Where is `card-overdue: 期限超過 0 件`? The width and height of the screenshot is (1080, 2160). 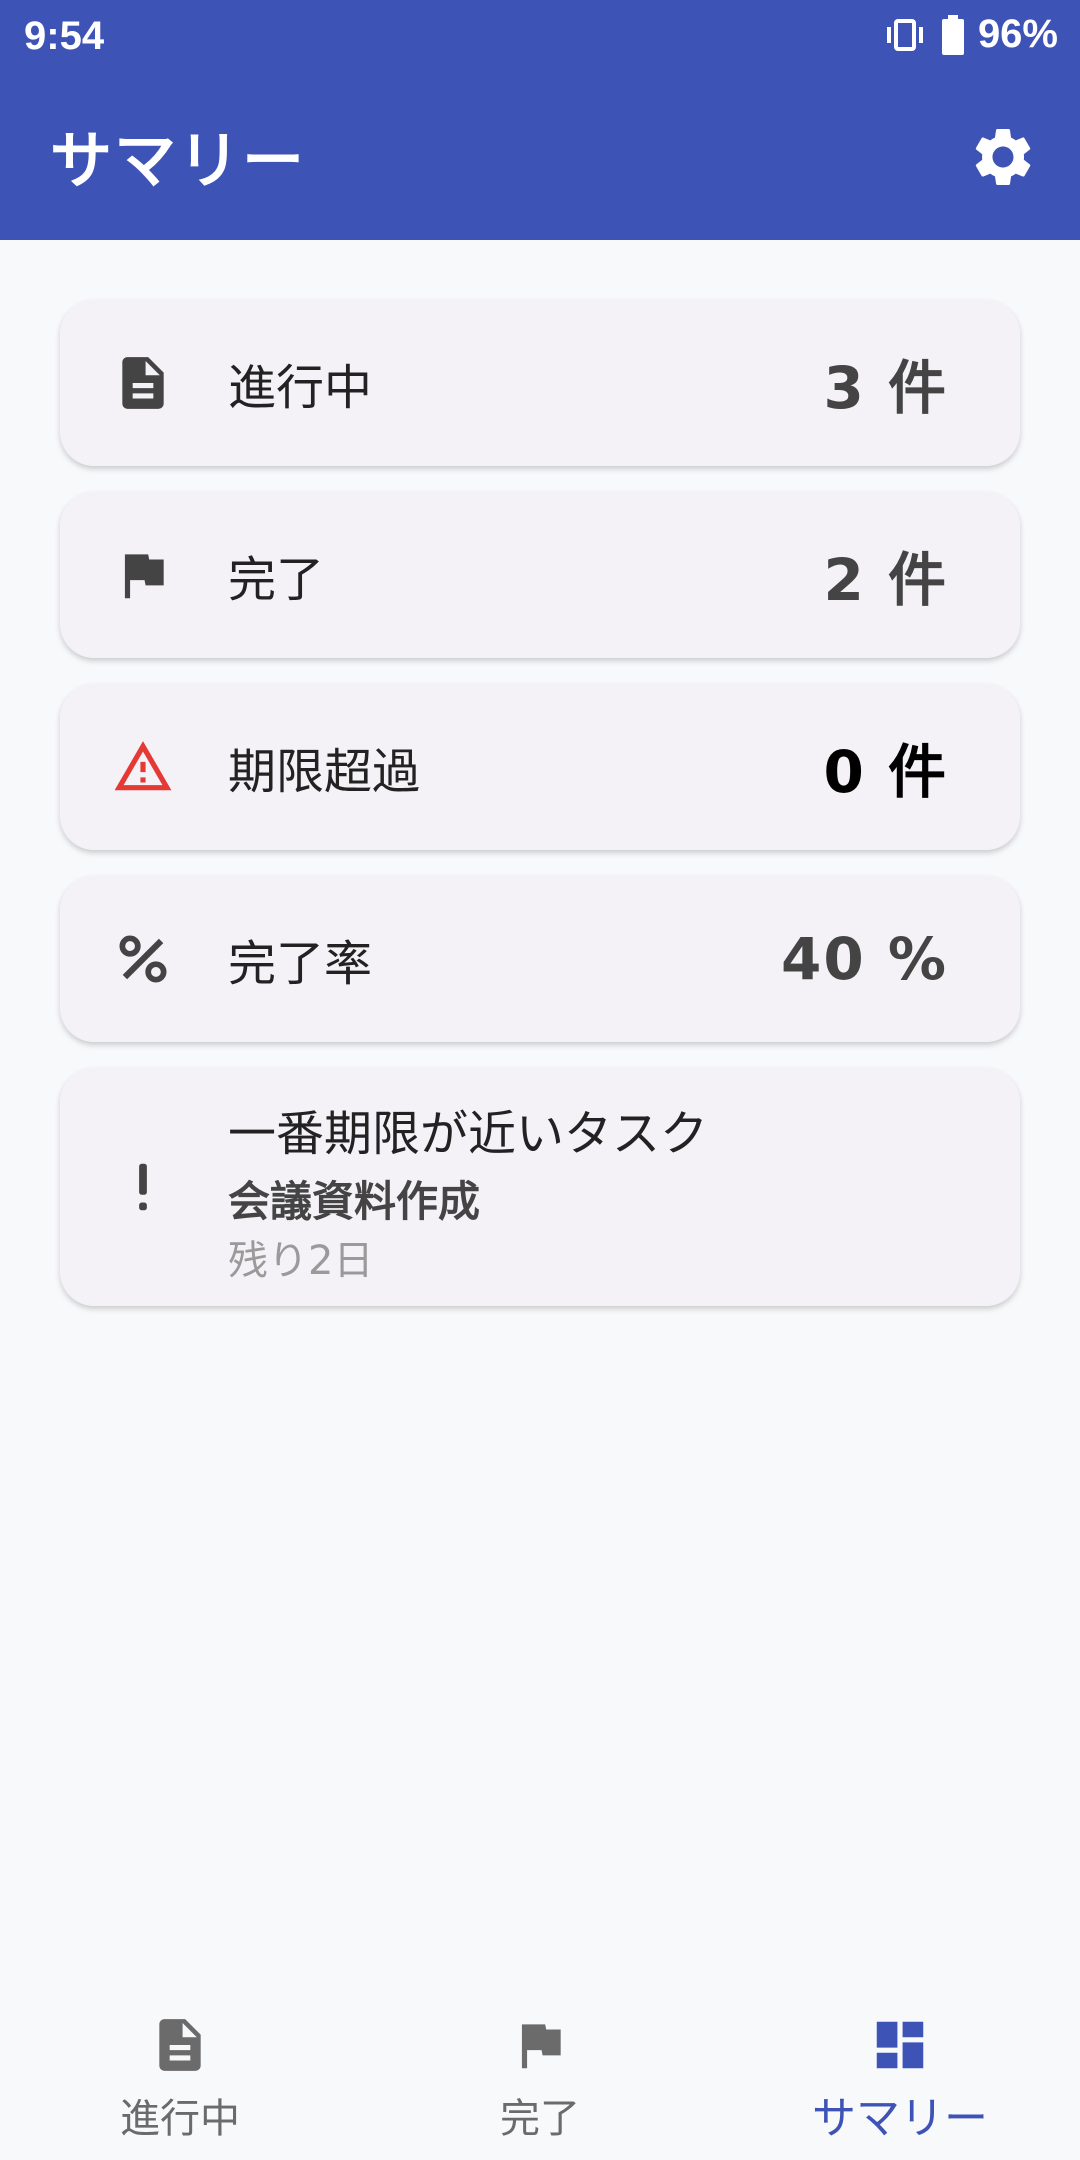
card-overdue: 期限超過 0 件 is located at coordinates (540, 767).